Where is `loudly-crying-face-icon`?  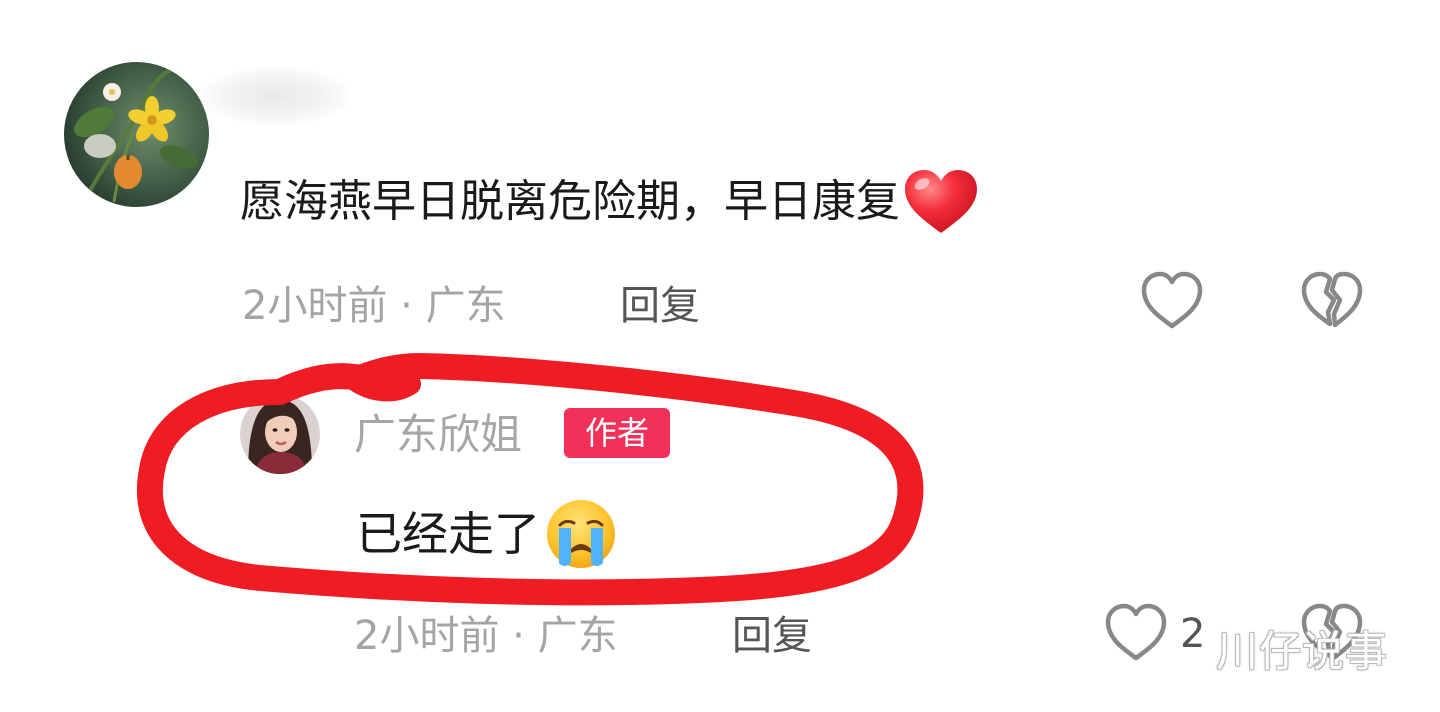 loudly-crying-face-icon is located at coordinates (581, 534).